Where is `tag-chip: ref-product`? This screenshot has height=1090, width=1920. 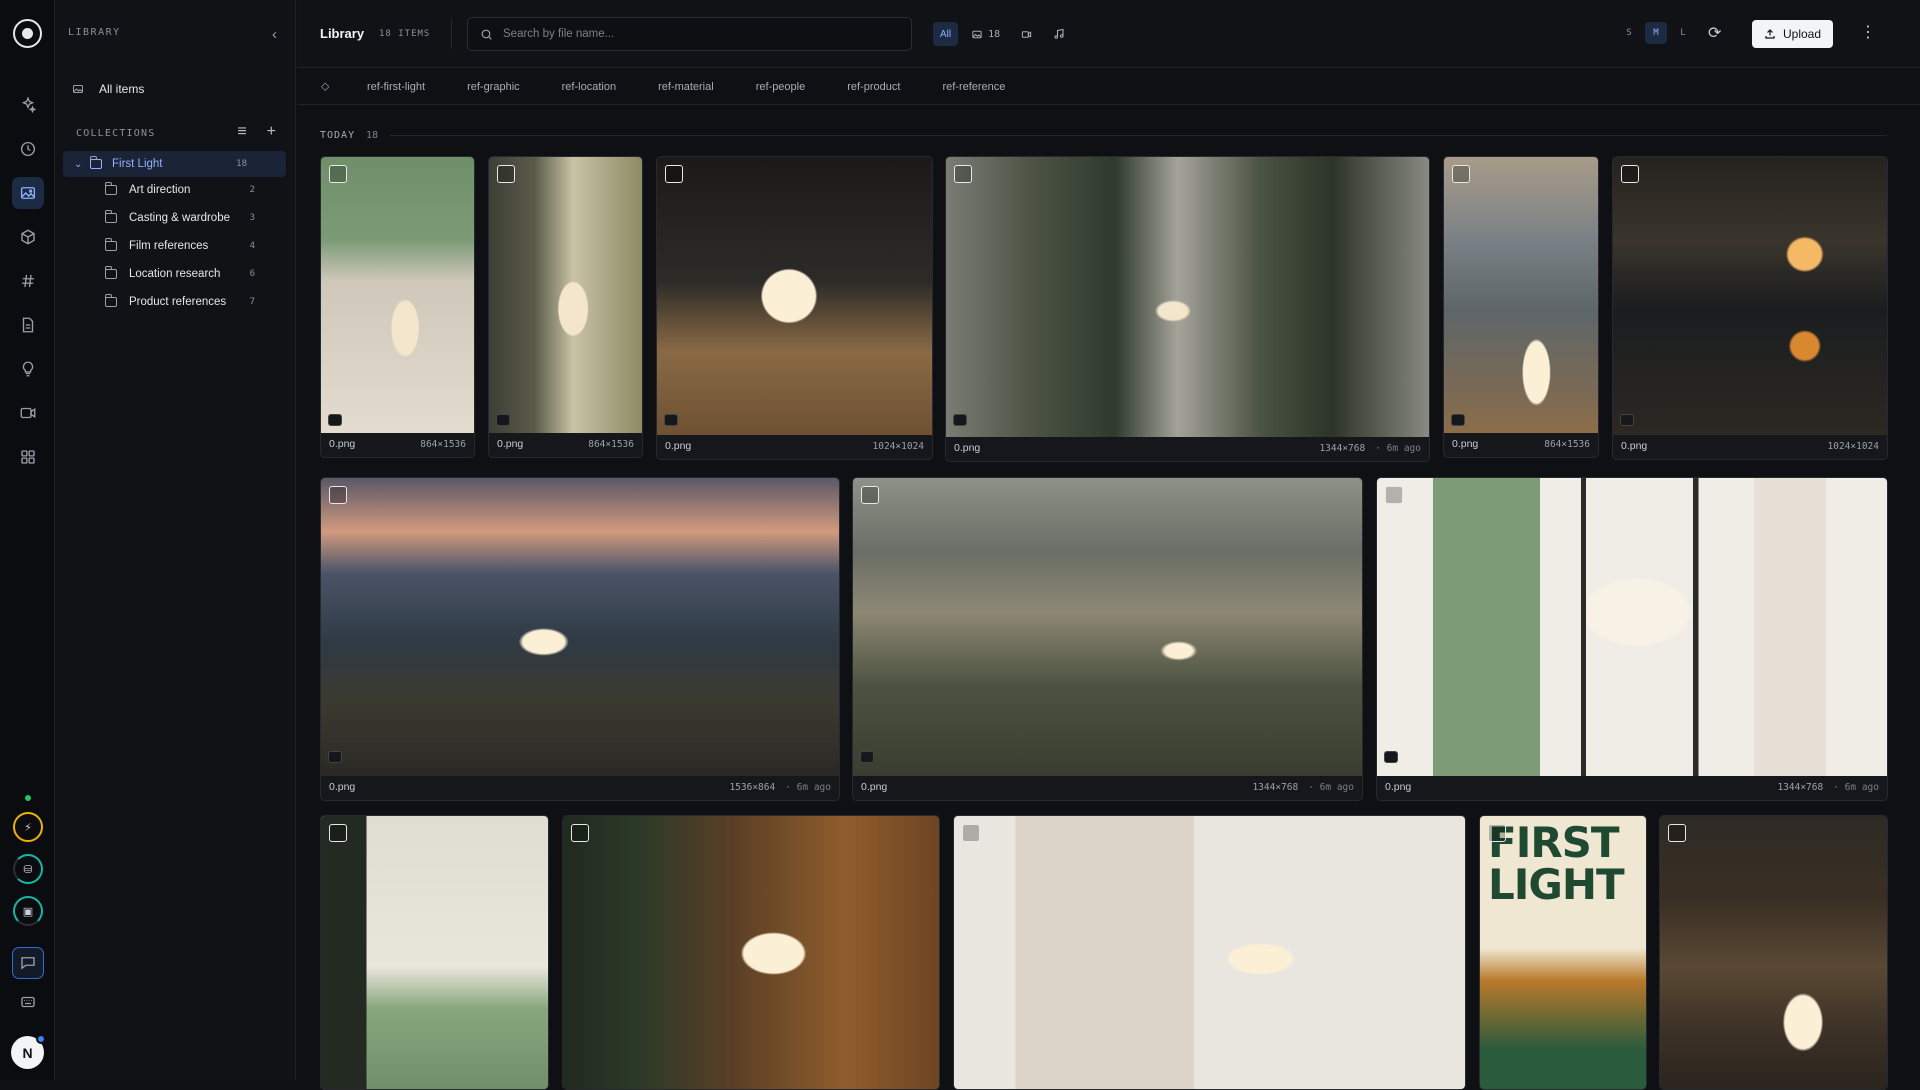
tag-chip: ref-product is located at coordinates (873, 87).